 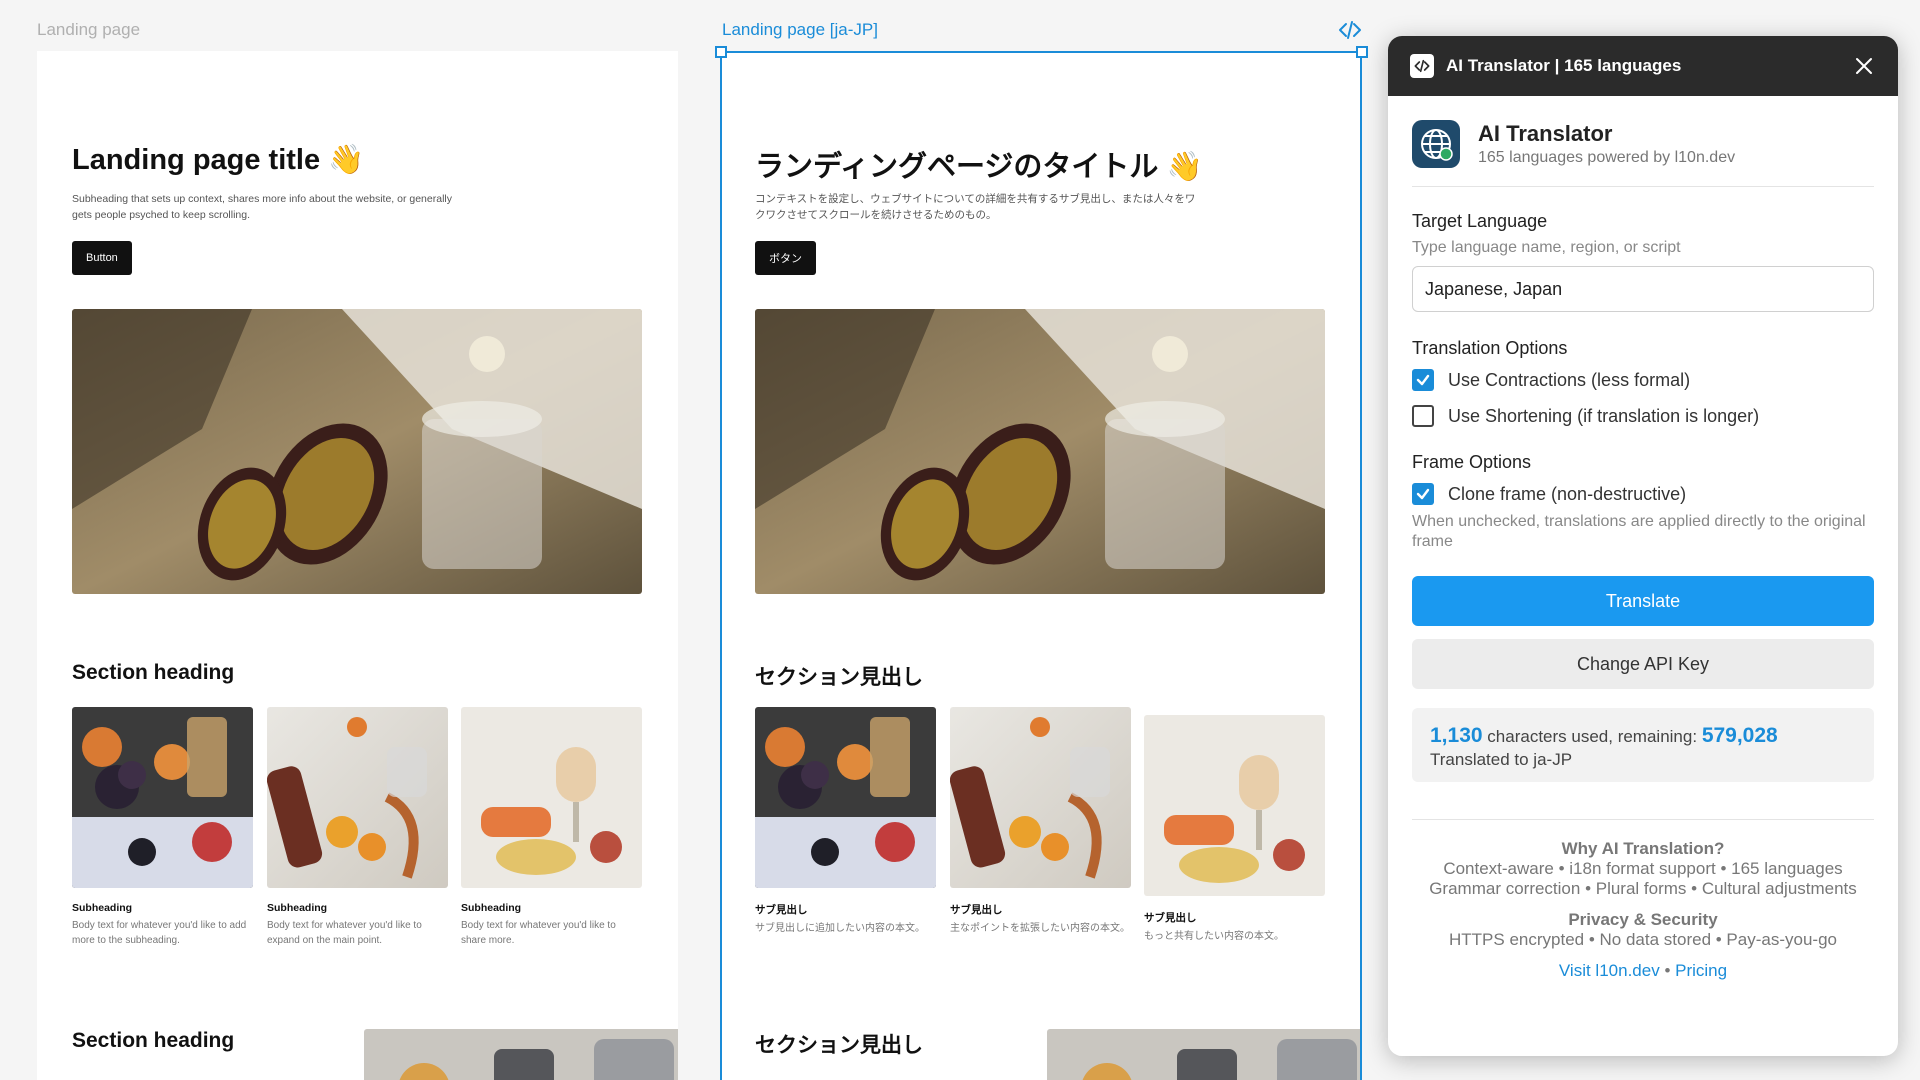 I want to click on hero-button: Button, so click(x=102, y=258).